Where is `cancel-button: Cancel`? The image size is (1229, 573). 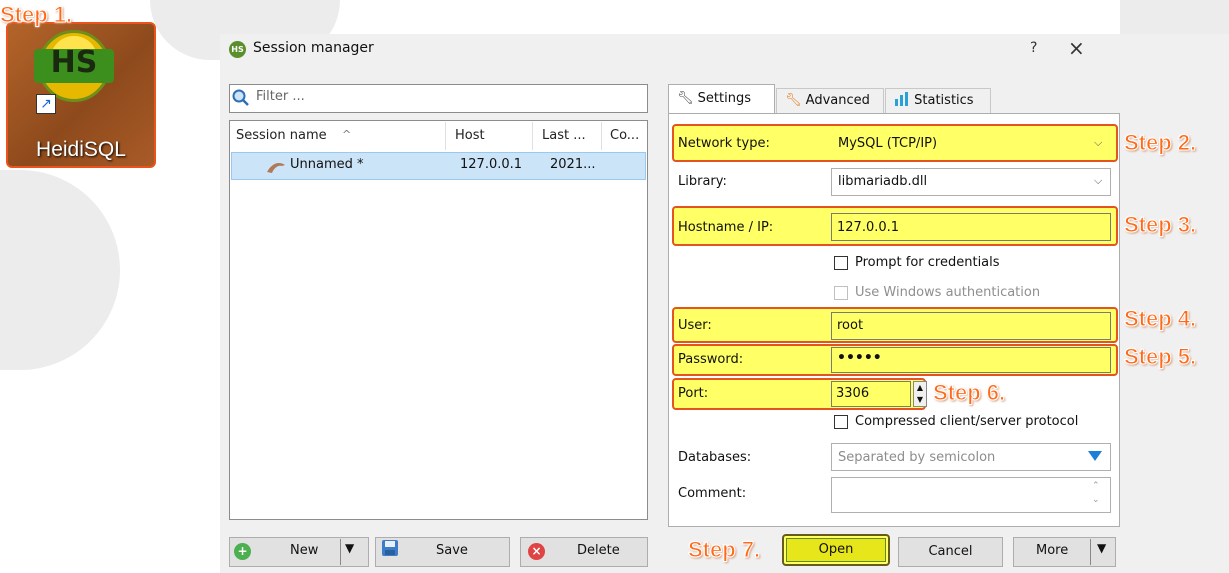 cancel-button: Cancel is located at coordinates (950, 552).